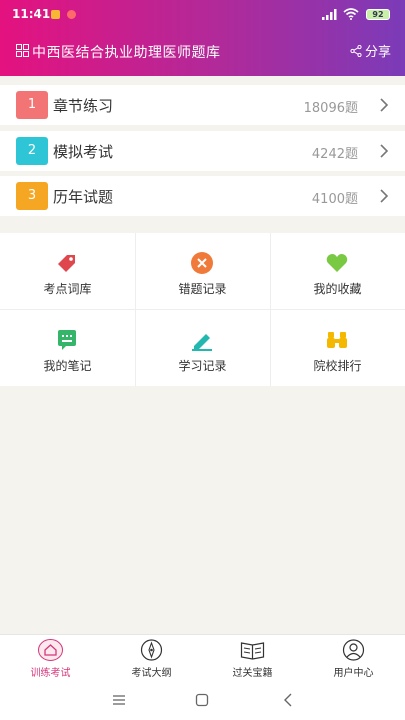 The image size is (405, 720). I want to click on category-name: 章节练习, so click(83, 106).